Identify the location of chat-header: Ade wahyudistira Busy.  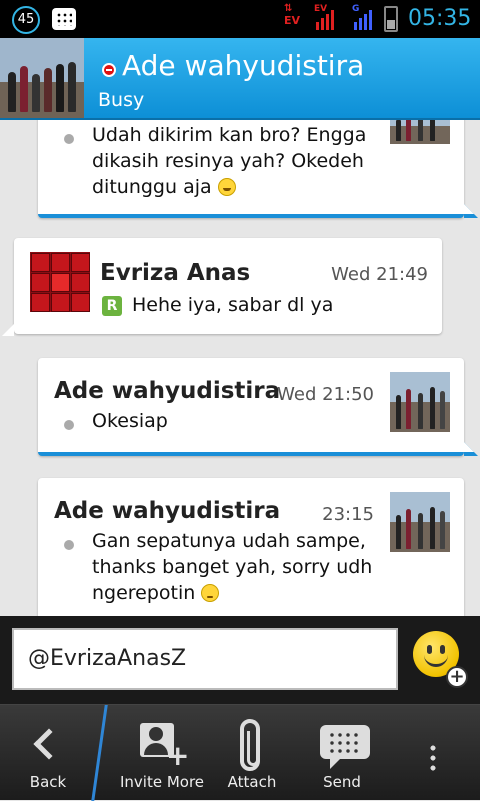
(240, 79).